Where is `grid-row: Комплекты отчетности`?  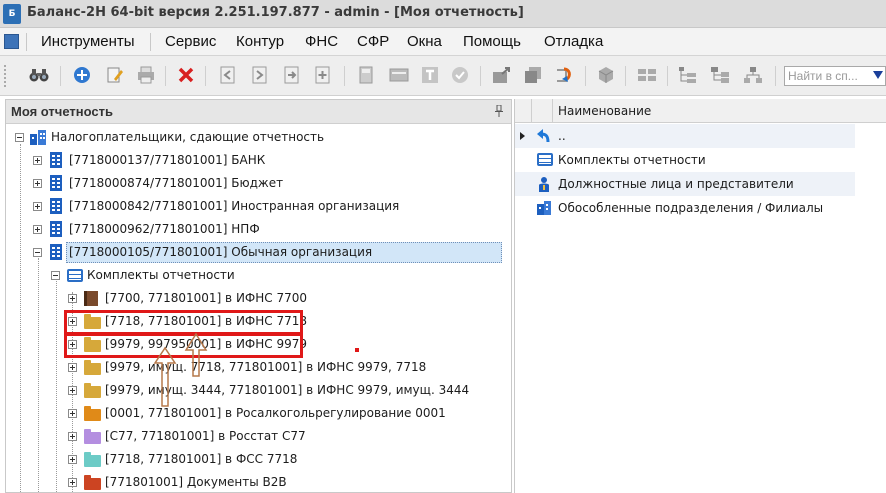
grid-row: Комплекты отчетности is located at coordinates (685, 160).